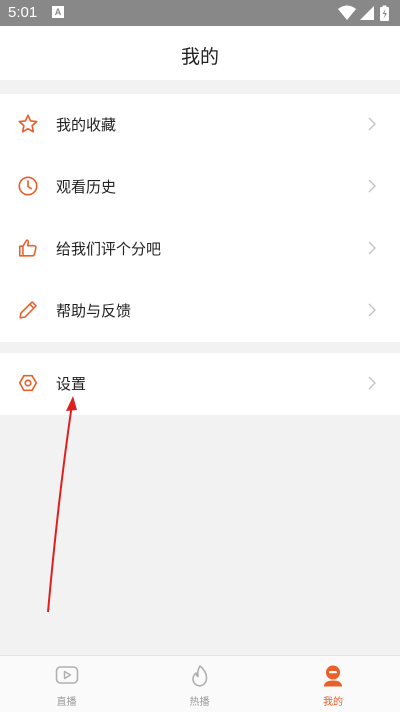 The height and width of the screenshot is (712, 400). I want to click on status-icons, so click(364, 15).